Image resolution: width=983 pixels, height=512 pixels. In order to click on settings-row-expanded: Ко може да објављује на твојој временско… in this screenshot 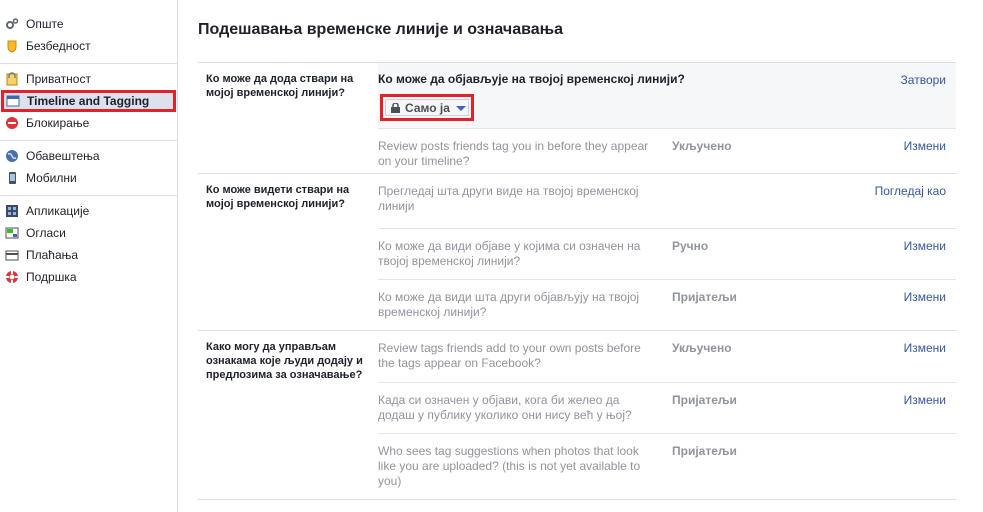, I will do `click(667, 95)`.